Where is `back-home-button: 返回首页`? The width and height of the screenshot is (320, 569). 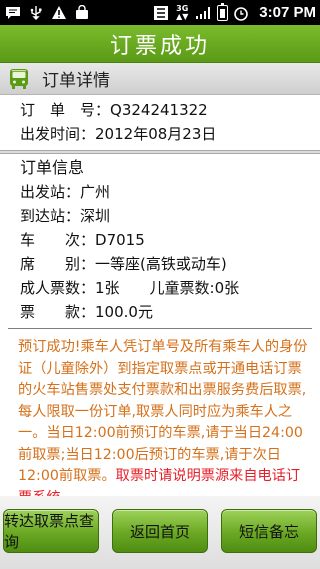
back-home-button: 返回首页 is located at coordinates (160, 531).